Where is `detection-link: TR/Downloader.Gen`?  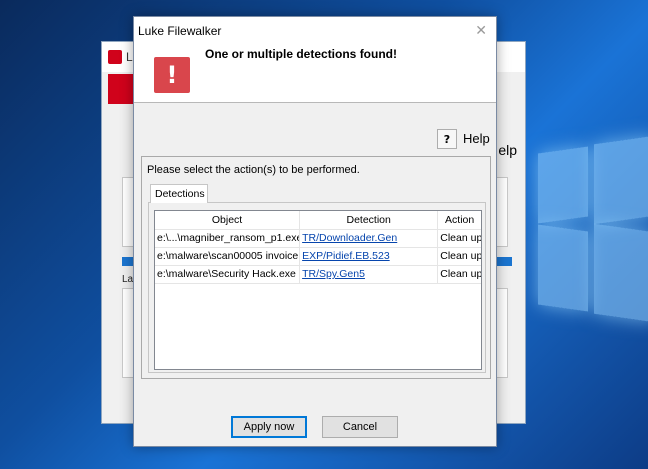 detection-link: TR/Downloader.Gen is located at coordinates (349, 238).